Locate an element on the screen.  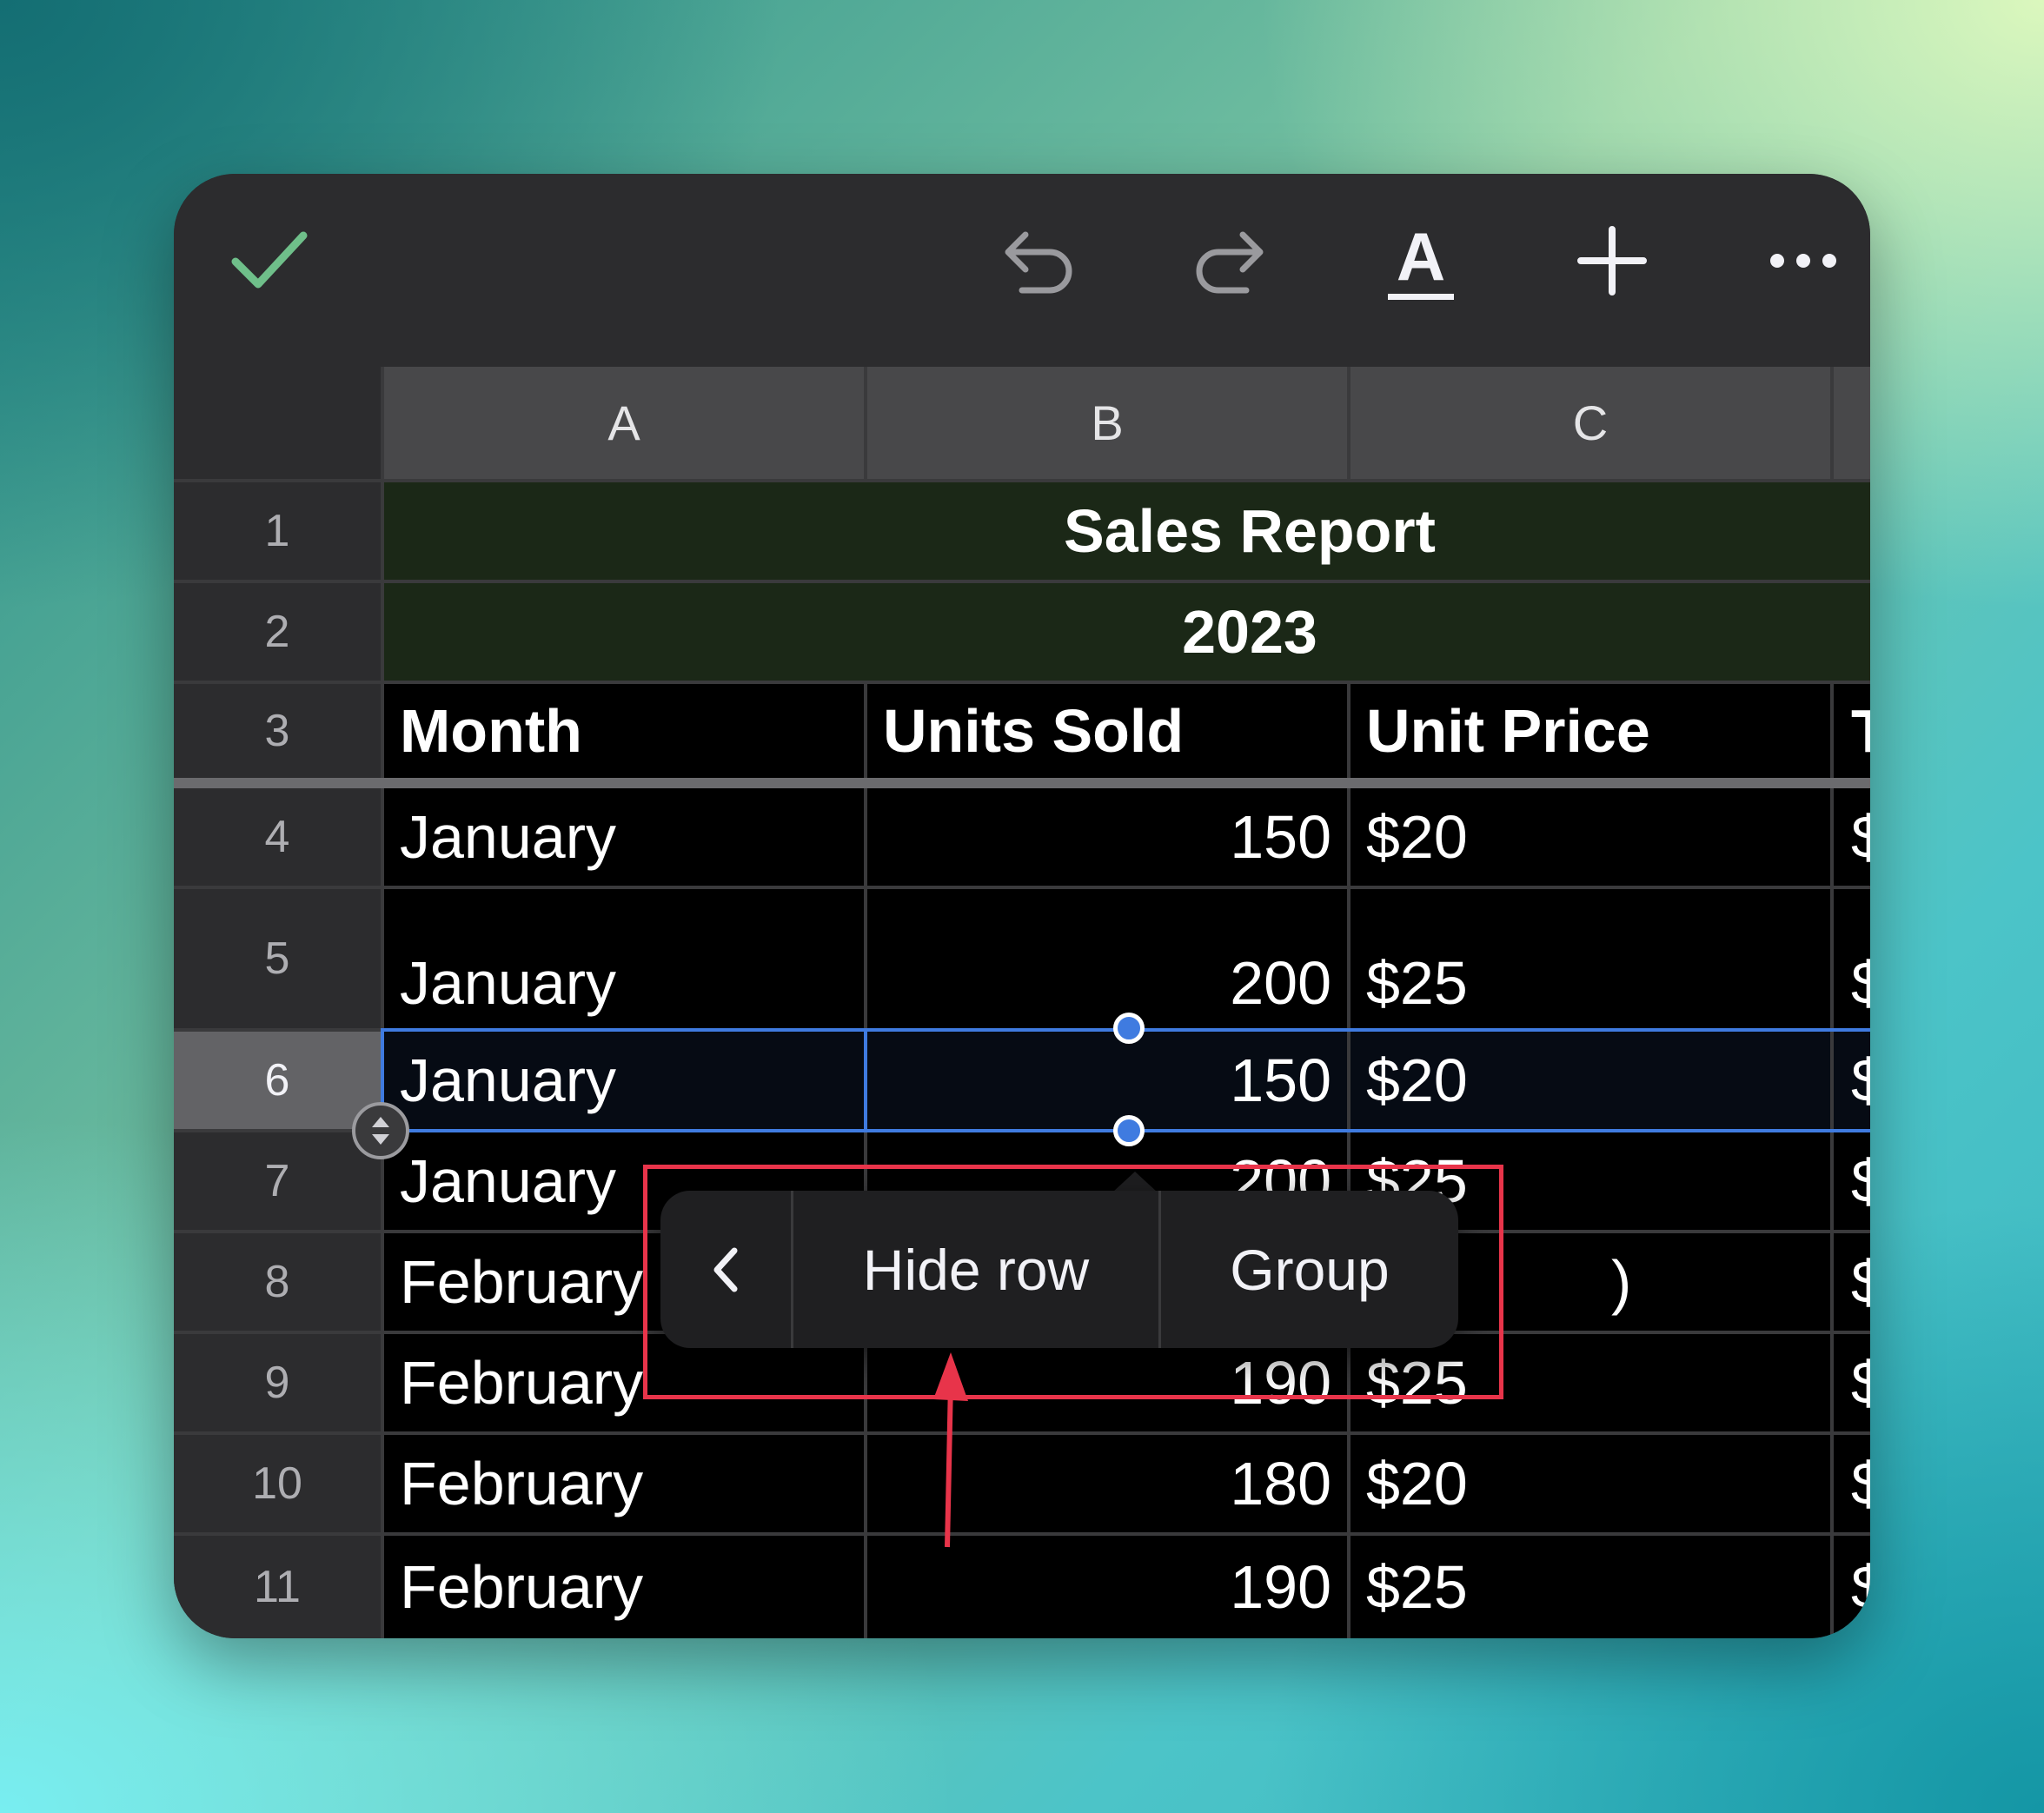
selection-cell-divider is located at coordinates (865, 1080).